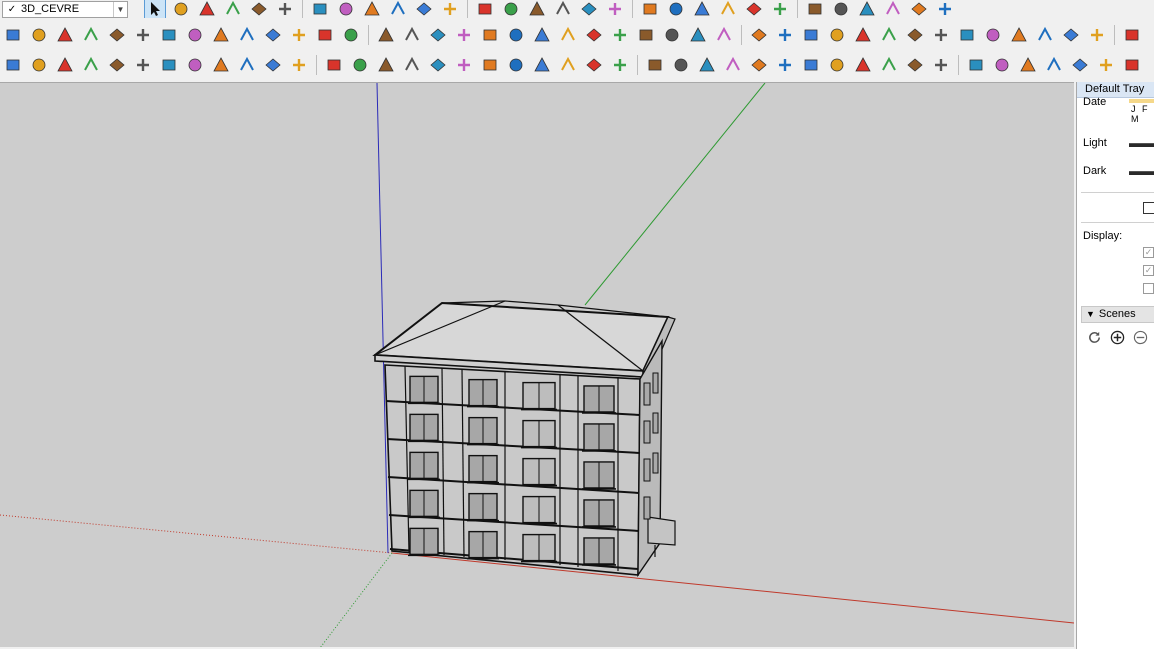 The width and height of the screenshot is (1154, 649). Describe the element at coordinates (1106, 65) in the screenshot. I see `strips-icon` at that location.